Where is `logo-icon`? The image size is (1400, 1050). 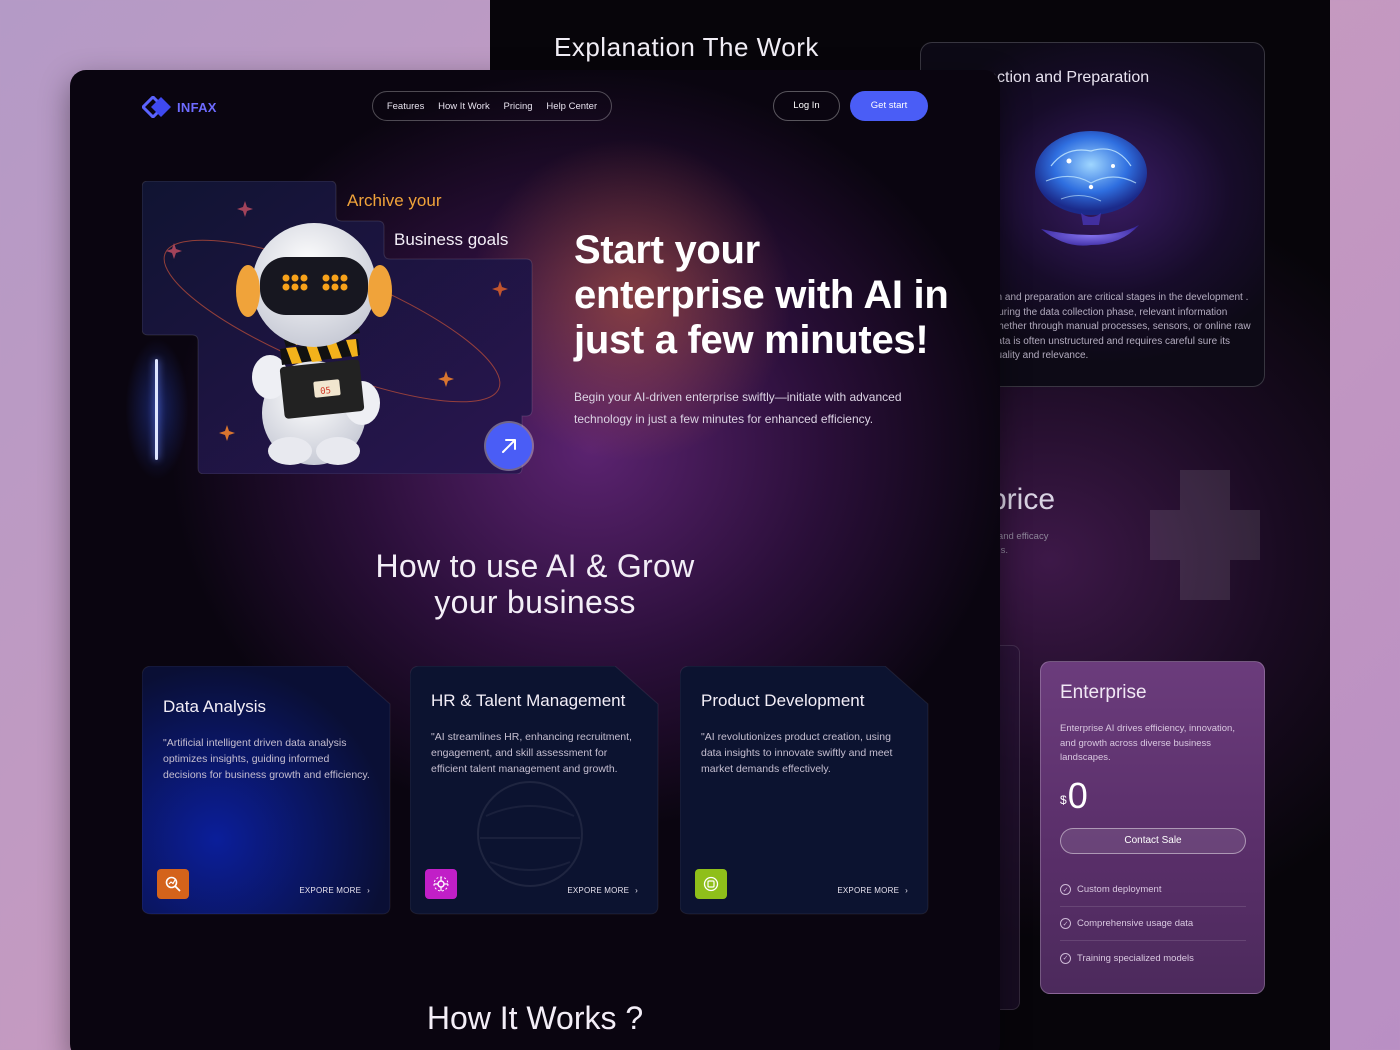
logo-icon is located at coordinates (156, 107).